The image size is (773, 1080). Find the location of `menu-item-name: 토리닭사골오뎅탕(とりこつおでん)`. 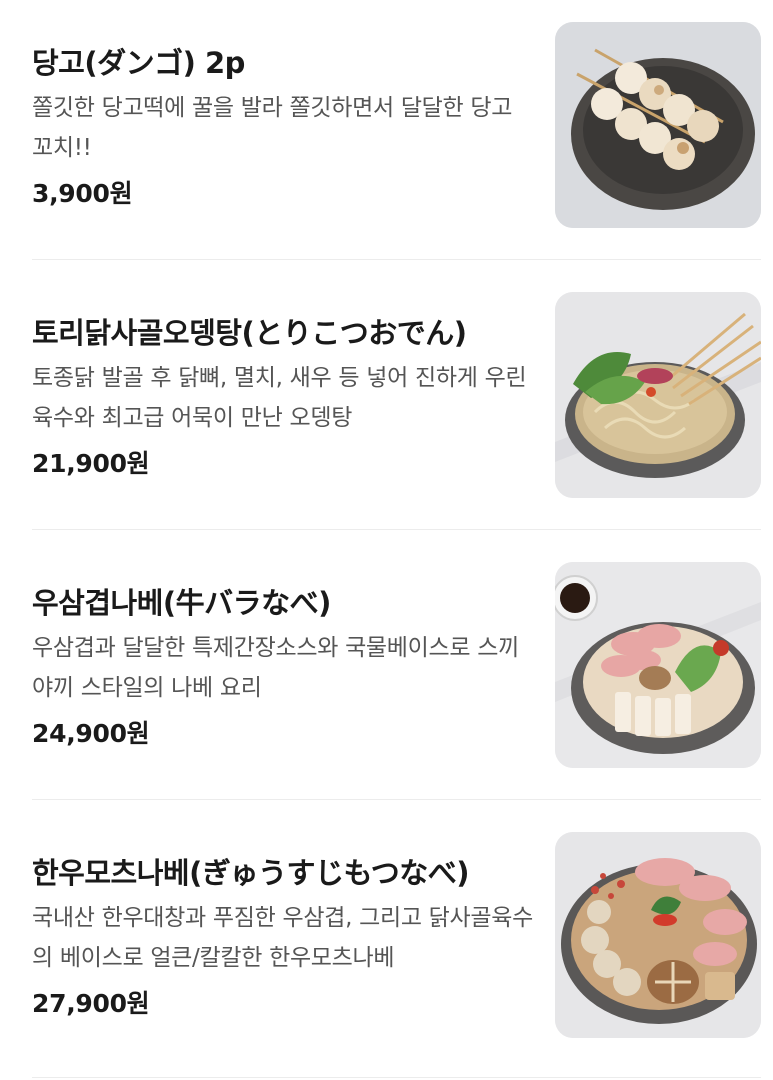

menu-item-name: 토리닭사골오뎅탕(とりこつおでん) is located at coordinates (249, 333).